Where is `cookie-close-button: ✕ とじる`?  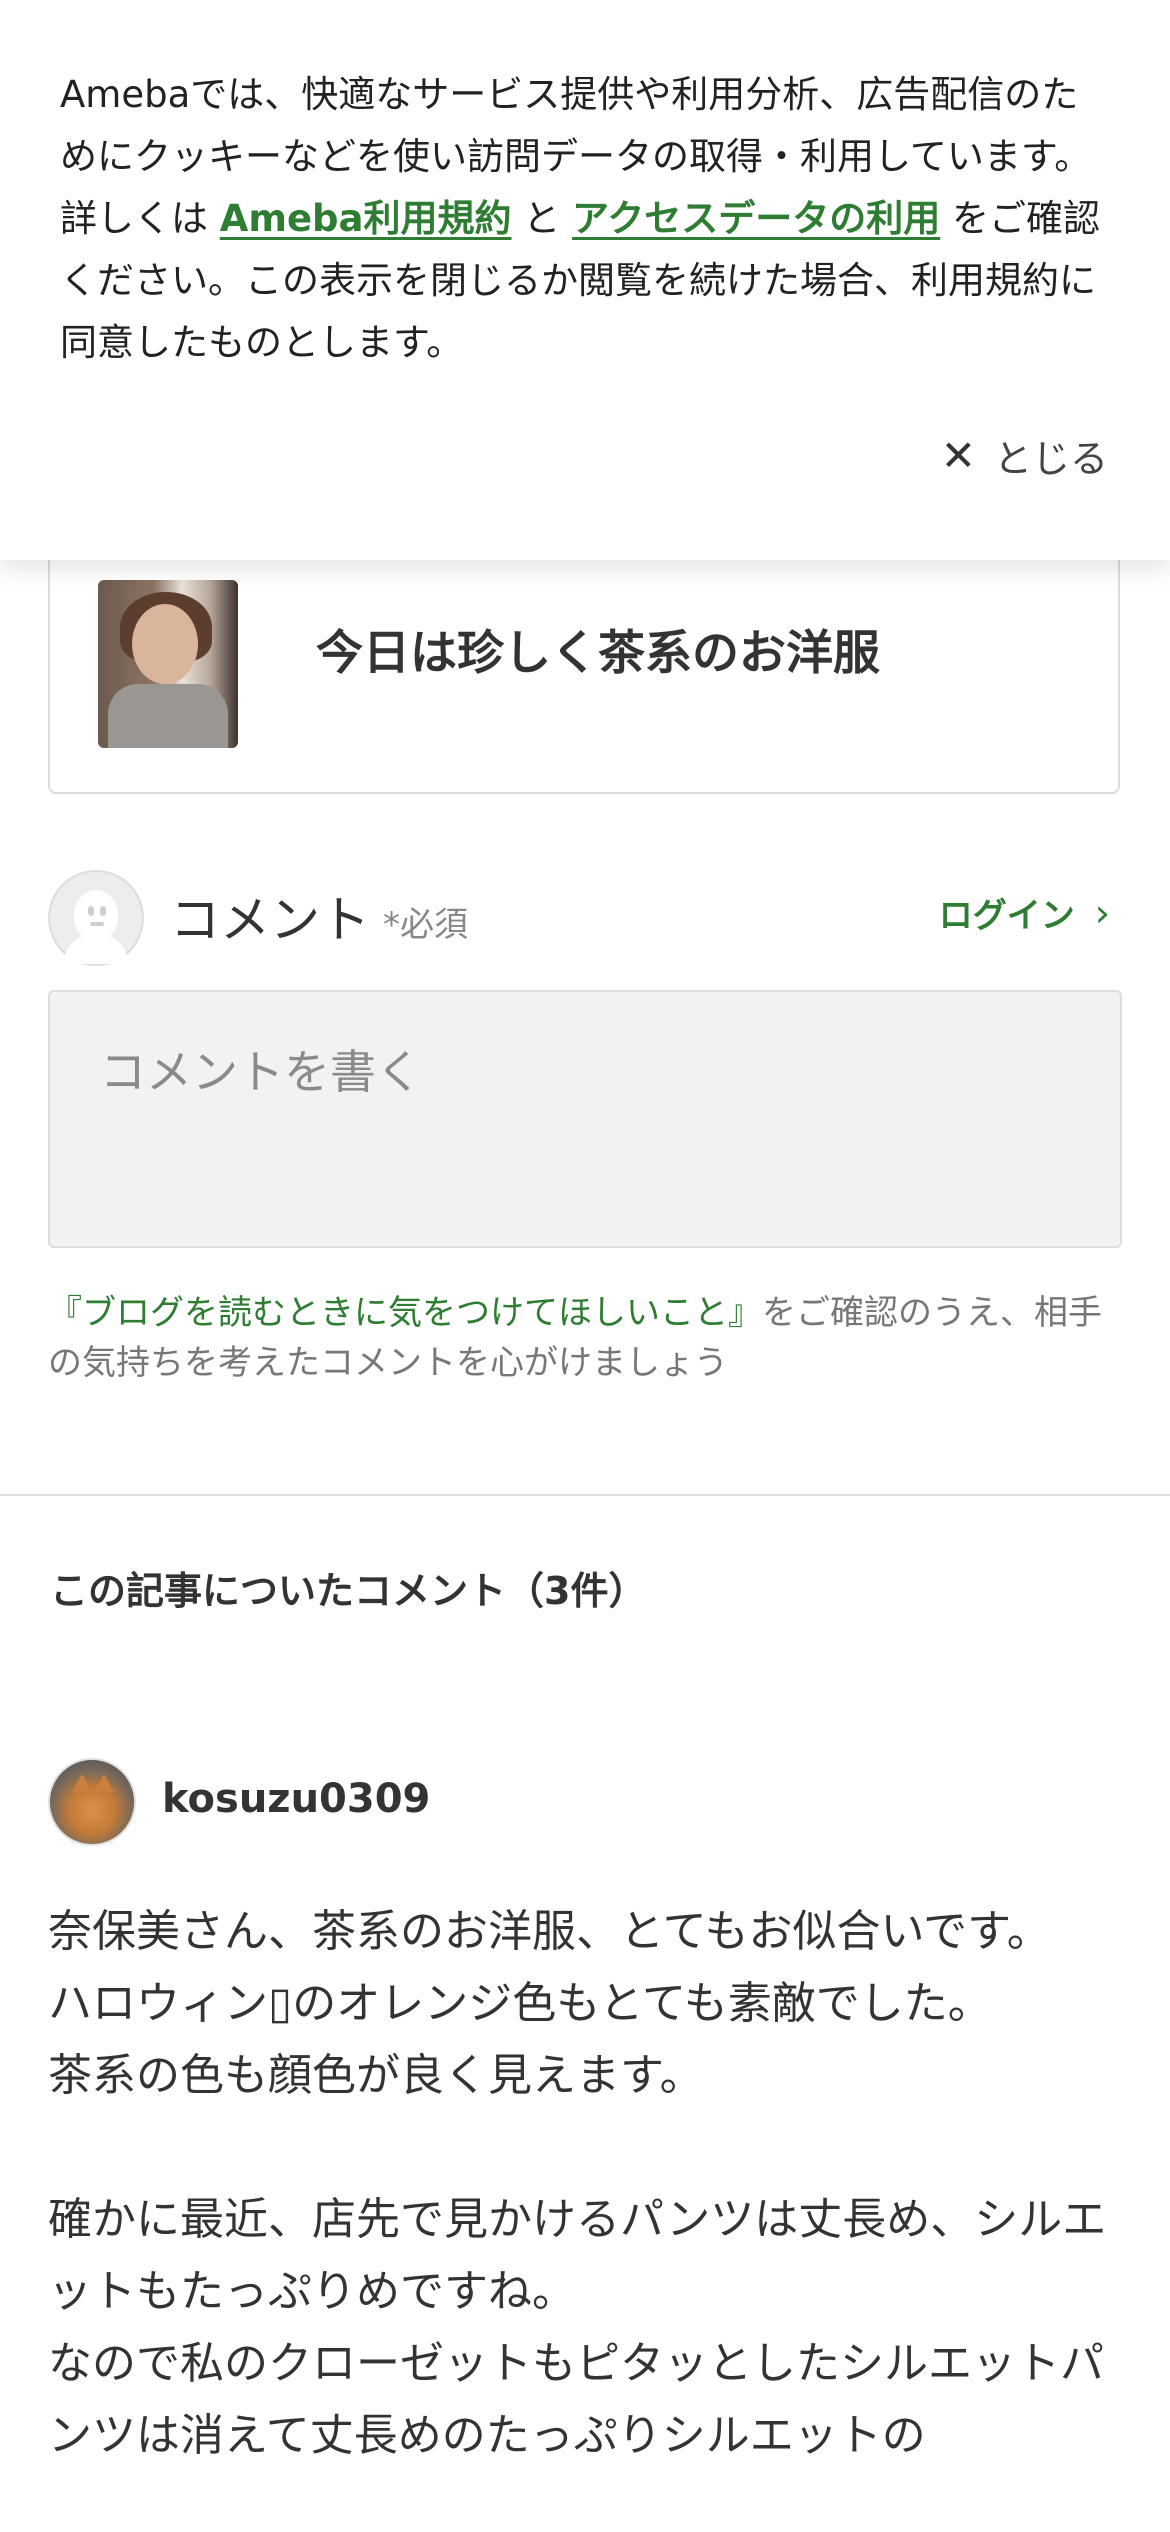
cookie-close-button: ✕ とじる is located at coordinates (1024, 455).